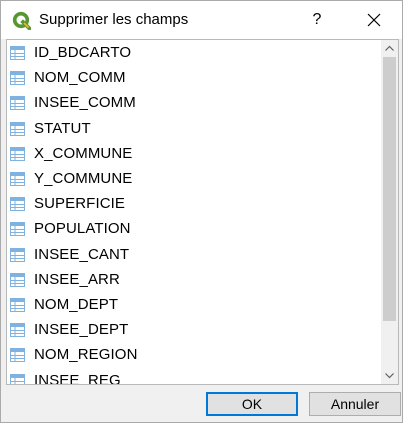 The height and width of the screenshot is (423, 403). What do you see at coordinates (81, 330) in the screenshot?
I see `field-label: INSEE_DEPT` at bounding box center [81, 330].